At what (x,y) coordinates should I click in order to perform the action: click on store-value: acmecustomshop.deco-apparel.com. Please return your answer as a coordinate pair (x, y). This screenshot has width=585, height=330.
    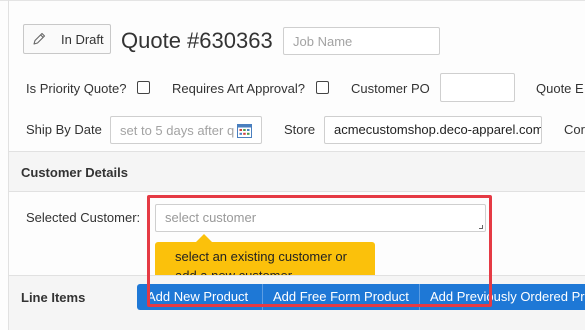
    Looking at the image, I should click on (438, 129).